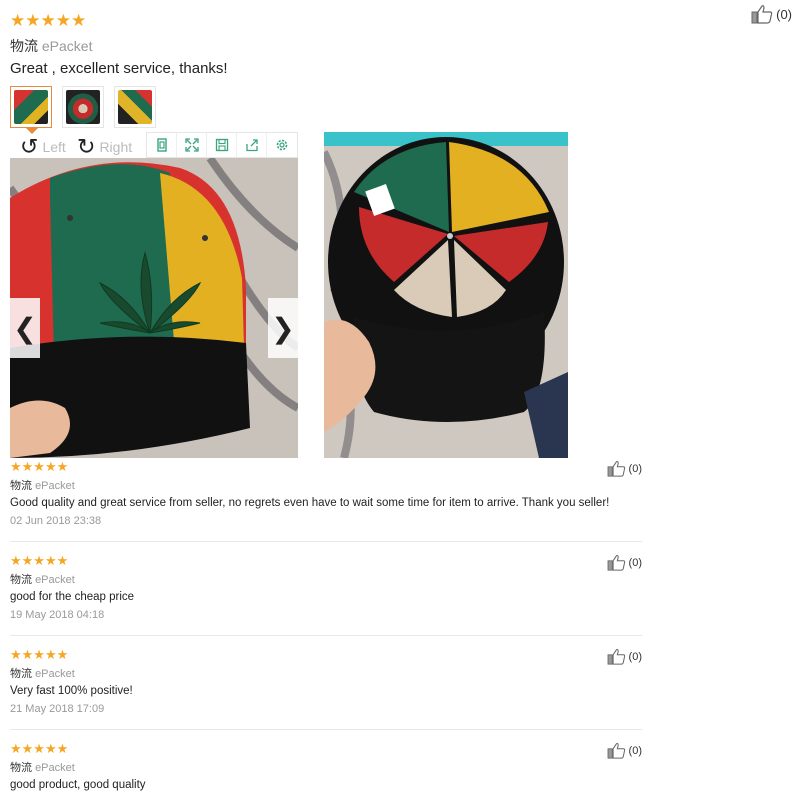  I want to click on original-size-icon, so click(161, 145).